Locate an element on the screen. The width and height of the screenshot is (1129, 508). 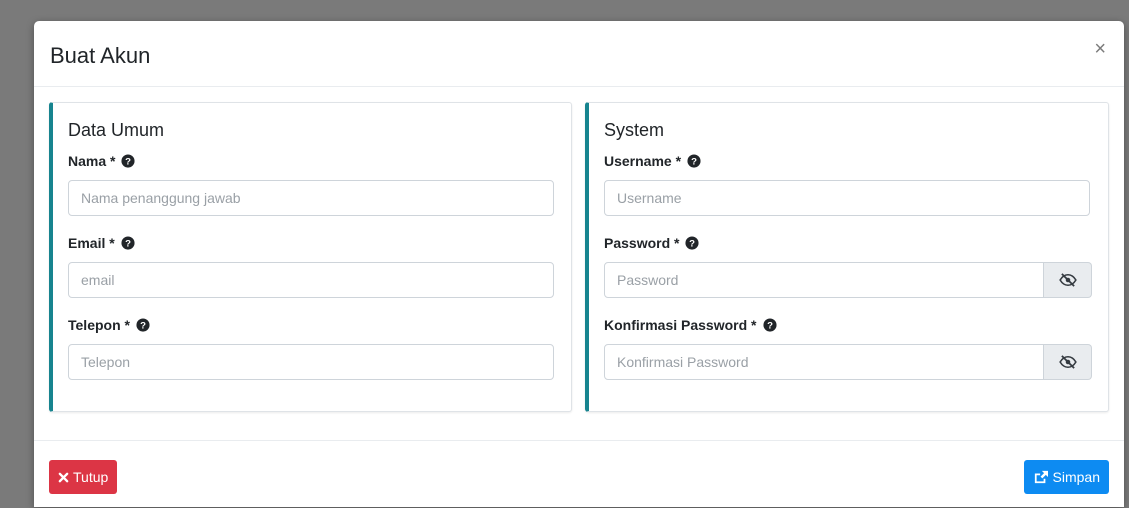
username-label: Username * ? is located at coordinates (652, 161).